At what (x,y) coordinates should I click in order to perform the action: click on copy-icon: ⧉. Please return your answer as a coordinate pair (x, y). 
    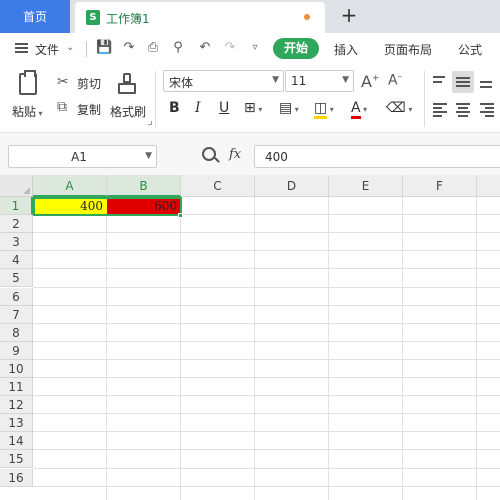
    Looking at the image, I should click on (62, 107).